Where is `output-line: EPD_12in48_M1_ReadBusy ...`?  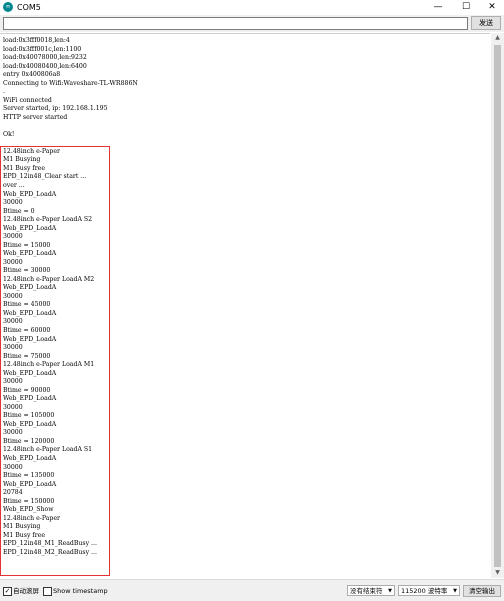 output-line: EPD_12in48_M1_ReadBusy ... is located at coordinates (50, 544).